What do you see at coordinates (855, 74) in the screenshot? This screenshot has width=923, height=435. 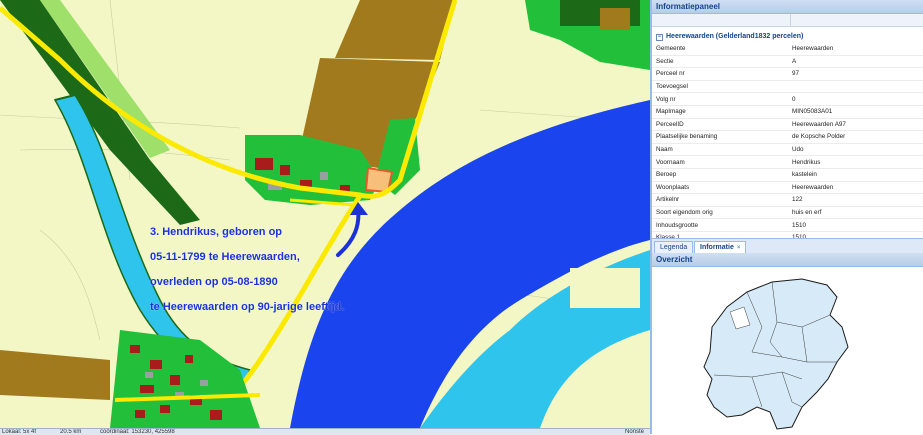 I see `property-value: 97` at bounding box center [855, 74].